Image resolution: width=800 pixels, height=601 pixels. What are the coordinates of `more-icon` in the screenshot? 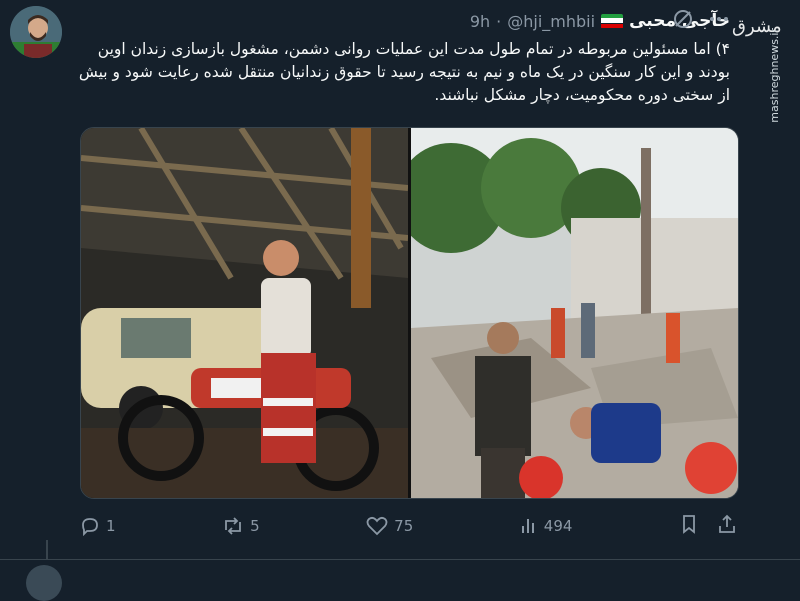 It's located at (719, 21).